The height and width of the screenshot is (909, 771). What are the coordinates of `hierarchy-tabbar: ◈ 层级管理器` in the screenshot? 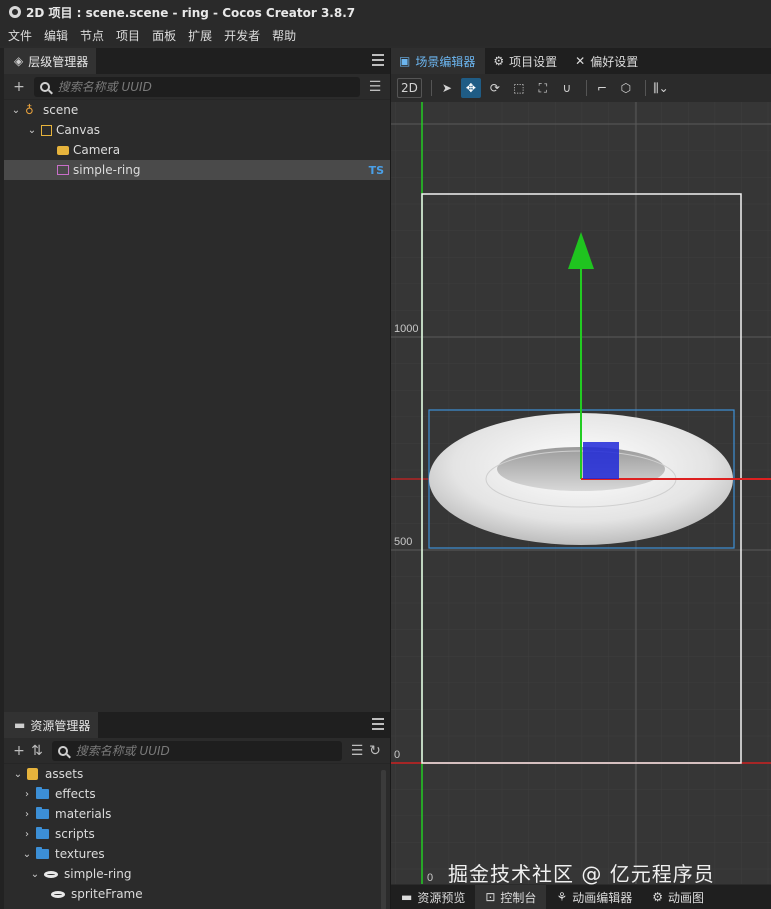 It's located at (197, 61).